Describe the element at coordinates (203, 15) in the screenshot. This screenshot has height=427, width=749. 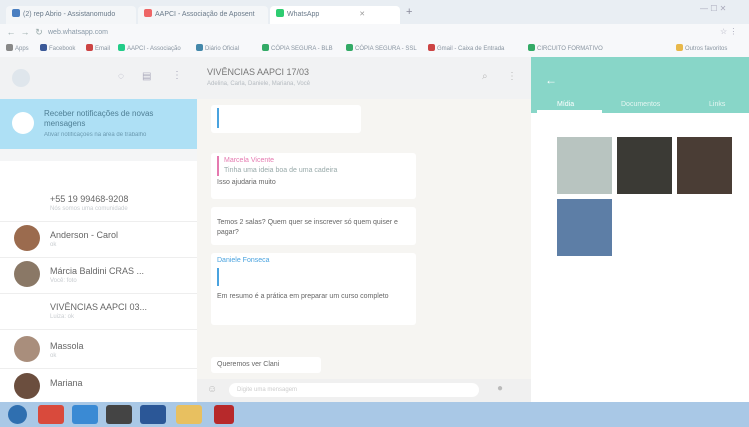
I see `browser-tab-2: AAPCI - Associação de Aposent` at that location.